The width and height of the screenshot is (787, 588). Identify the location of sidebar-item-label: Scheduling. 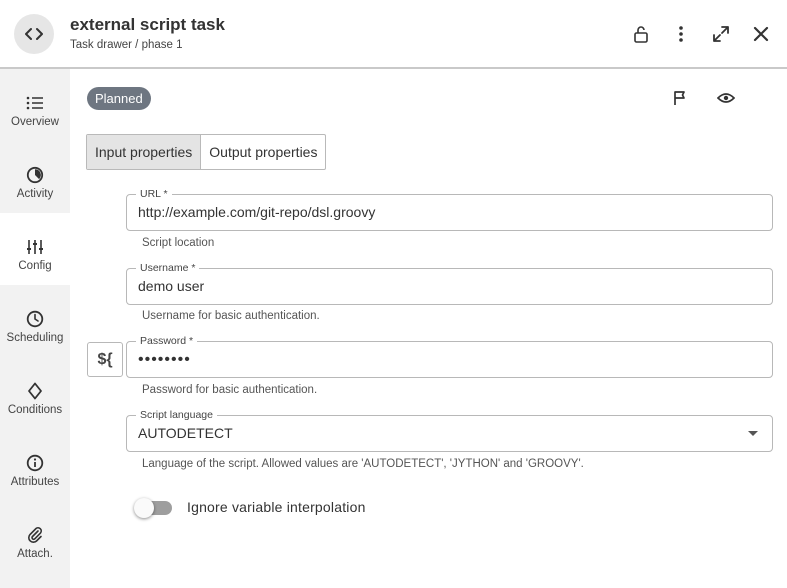
(35, 338).